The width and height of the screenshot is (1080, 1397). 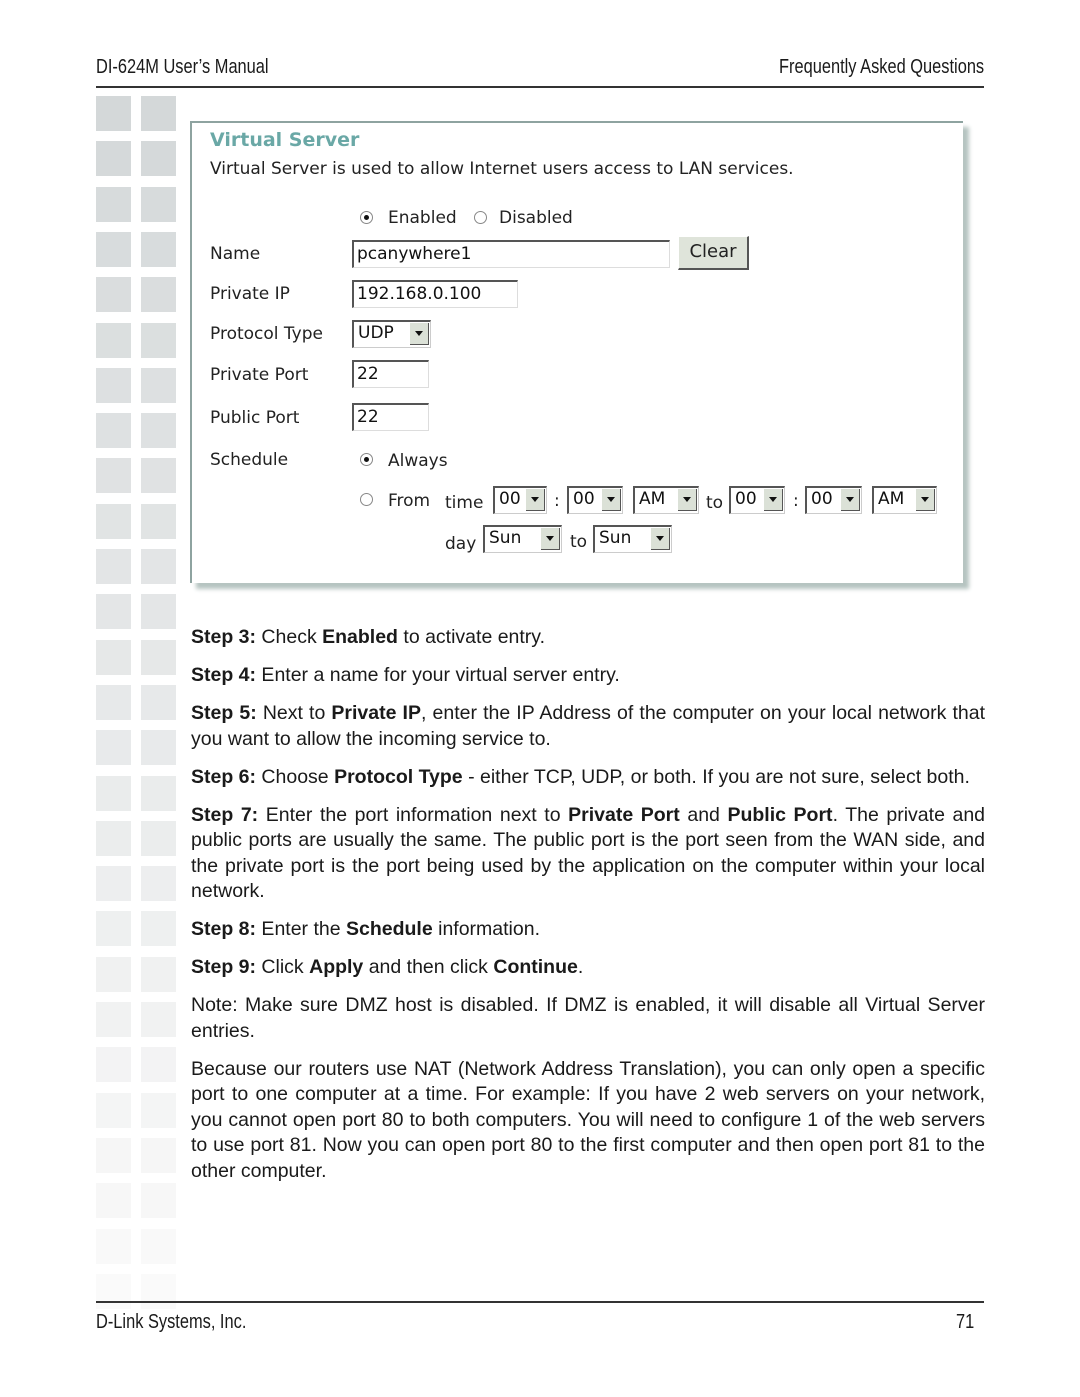 What do you see at coordinates (796, 501) in the screenshot?
I see `time-colon-2: :` at bounding box center [796, 501].